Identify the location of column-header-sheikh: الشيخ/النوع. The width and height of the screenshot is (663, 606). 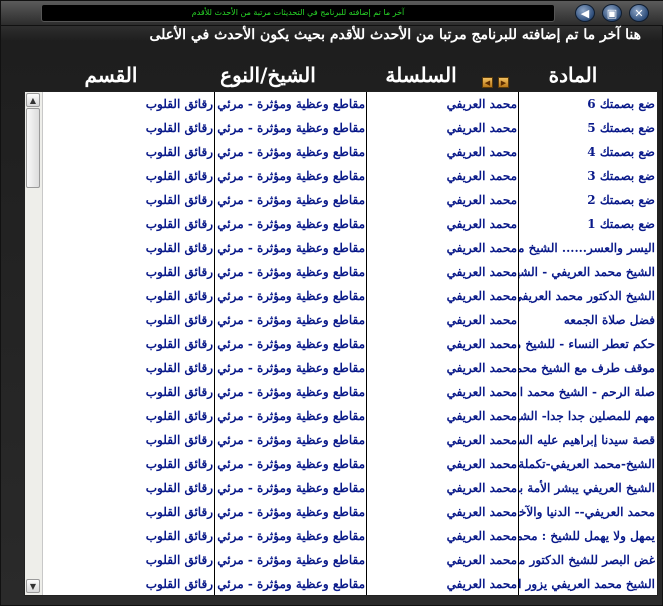
(268, 75).